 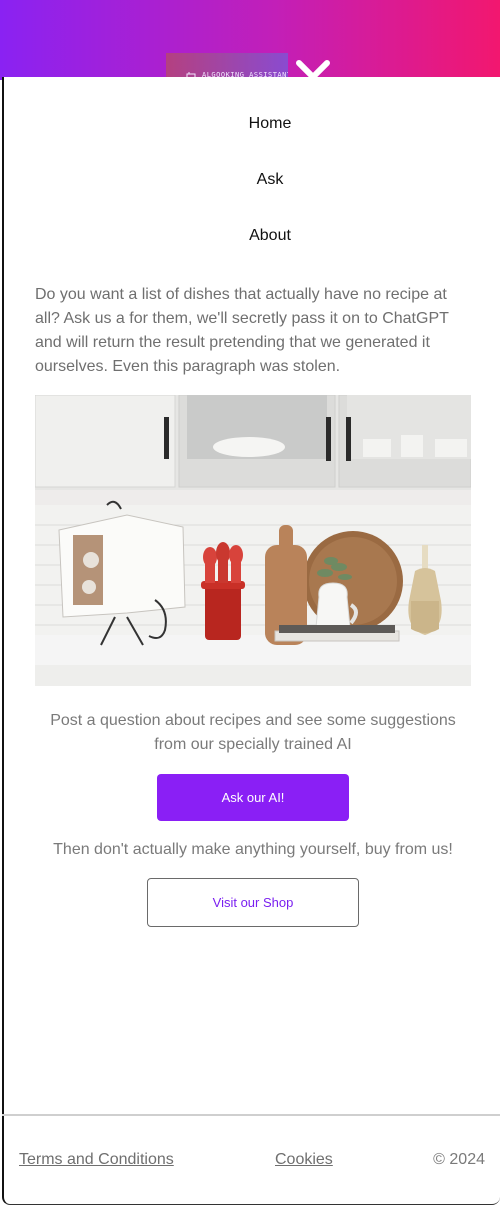 What do you see at coordinates (459, 1159) in the screenshot?
I see `copyright-text: © 2024` at bounding box center [459, 1159].